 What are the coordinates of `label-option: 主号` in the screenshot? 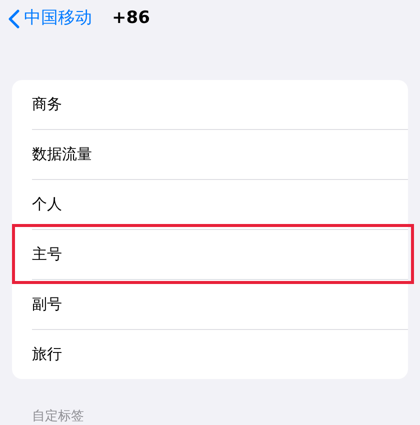 It's located at (210, 254).